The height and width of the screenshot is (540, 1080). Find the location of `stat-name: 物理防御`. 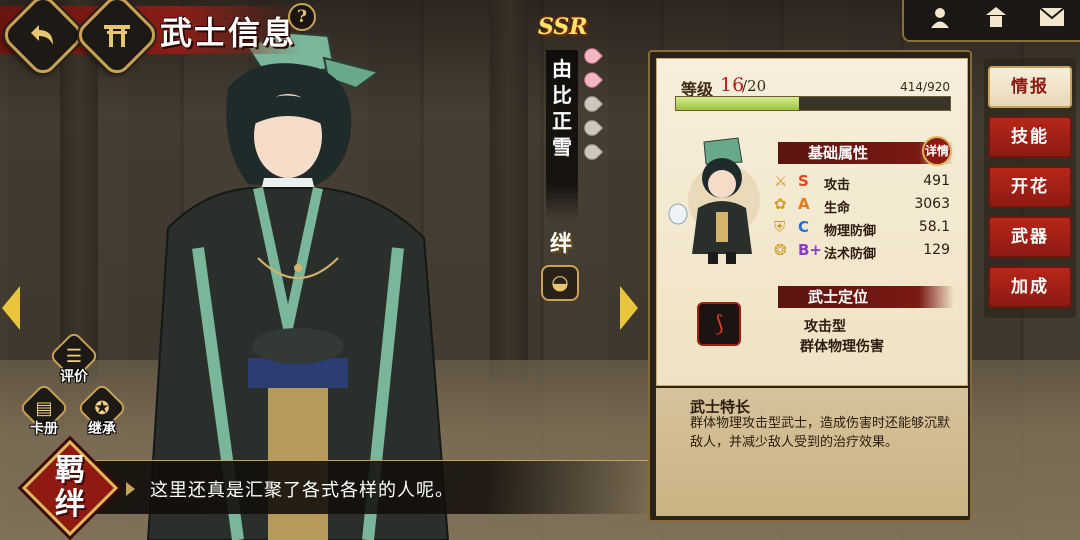

stat-name: 物理防御 is located at coordinates (850, 231).